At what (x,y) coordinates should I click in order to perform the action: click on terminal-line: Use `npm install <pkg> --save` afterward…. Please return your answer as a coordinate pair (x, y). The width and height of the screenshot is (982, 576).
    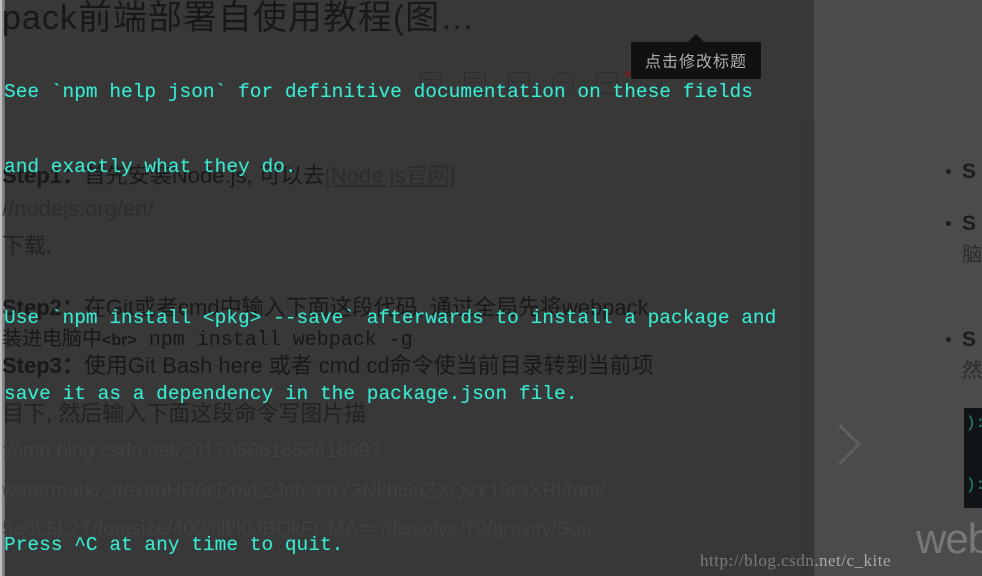
    Looking at the image, I should click on (390, 318).